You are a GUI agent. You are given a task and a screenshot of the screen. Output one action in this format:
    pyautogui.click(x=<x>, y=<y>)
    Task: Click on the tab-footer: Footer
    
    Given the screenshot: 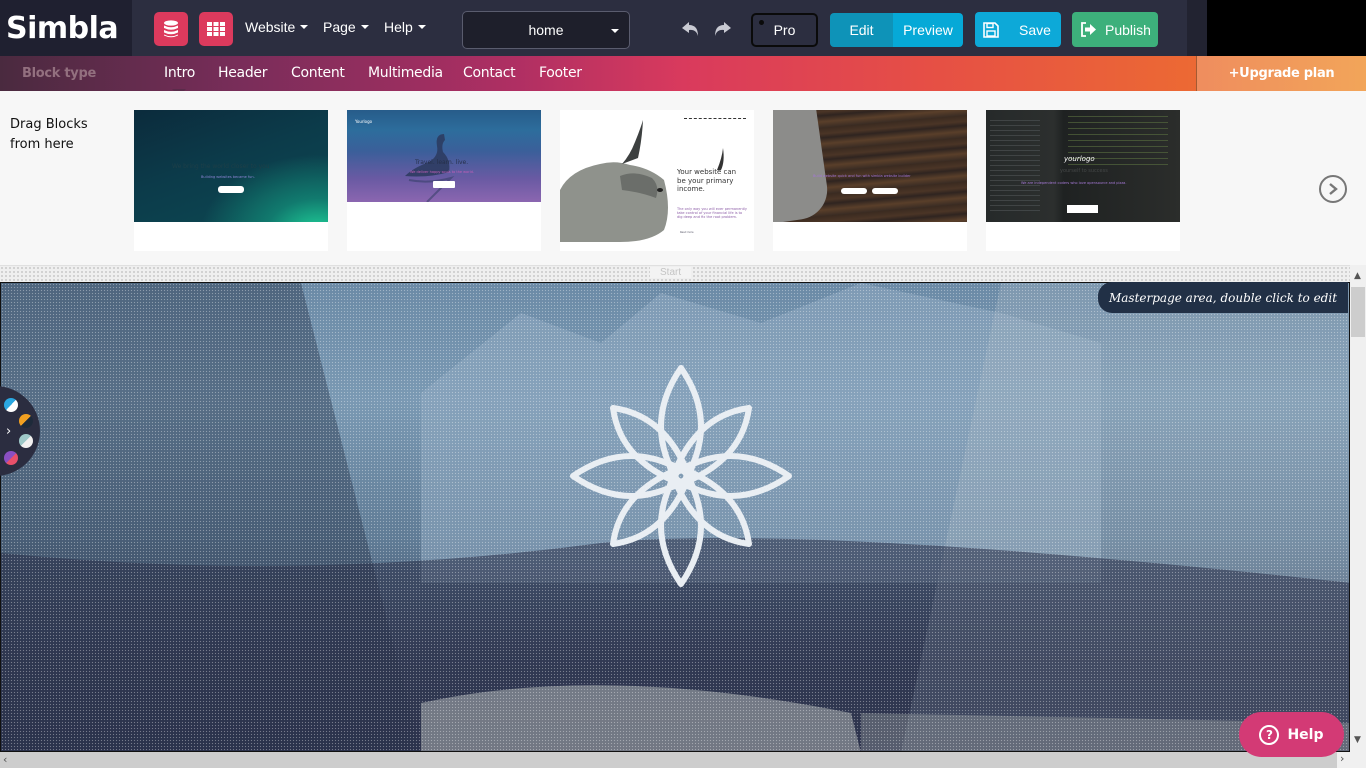 What is the action you would take?
    pyautogui.click(x=560, y=73)
    